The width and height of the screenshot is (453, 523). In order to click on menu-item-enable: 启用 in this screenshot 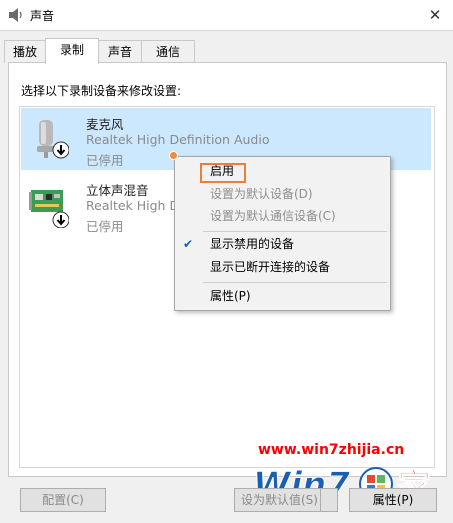, I will do `click(281, 171)`.